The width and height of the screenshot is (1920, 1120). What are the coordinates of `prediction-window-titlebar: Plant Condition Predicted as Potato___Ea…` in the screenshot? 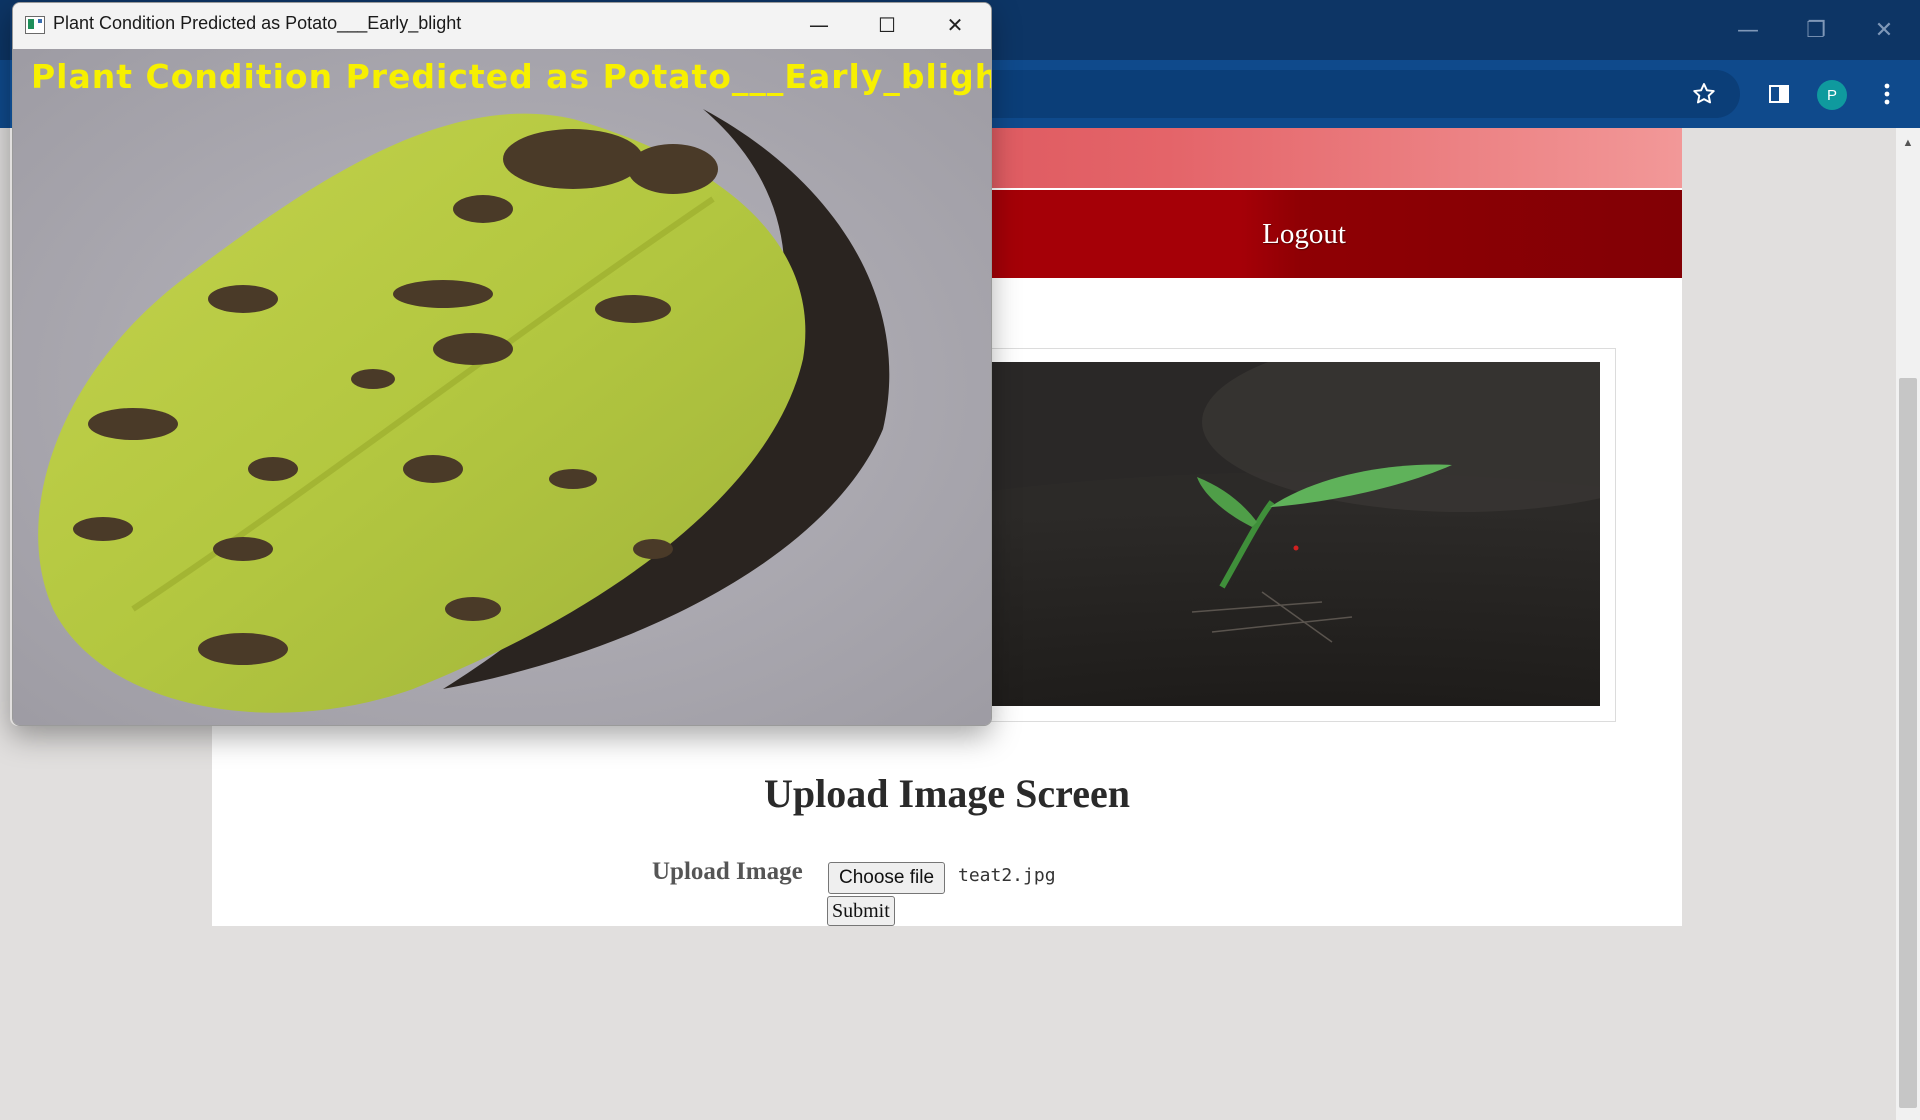 It's located at (502, 25).